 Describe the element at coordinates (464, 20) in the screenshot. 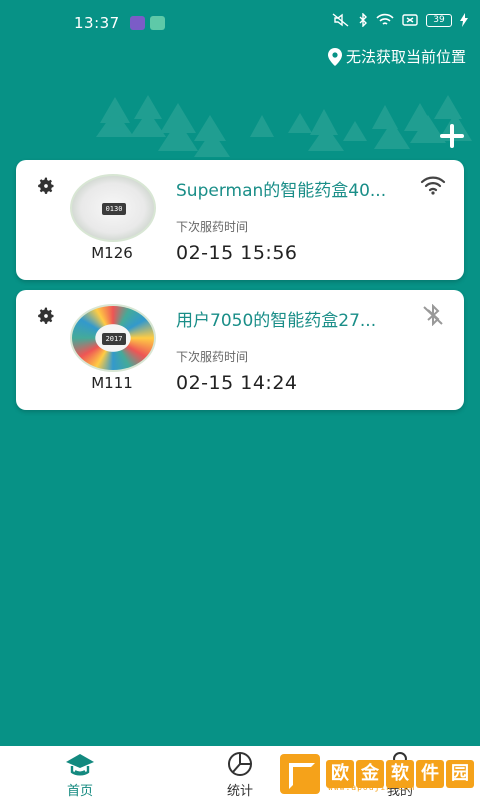

I see `charging-icon` at that location.